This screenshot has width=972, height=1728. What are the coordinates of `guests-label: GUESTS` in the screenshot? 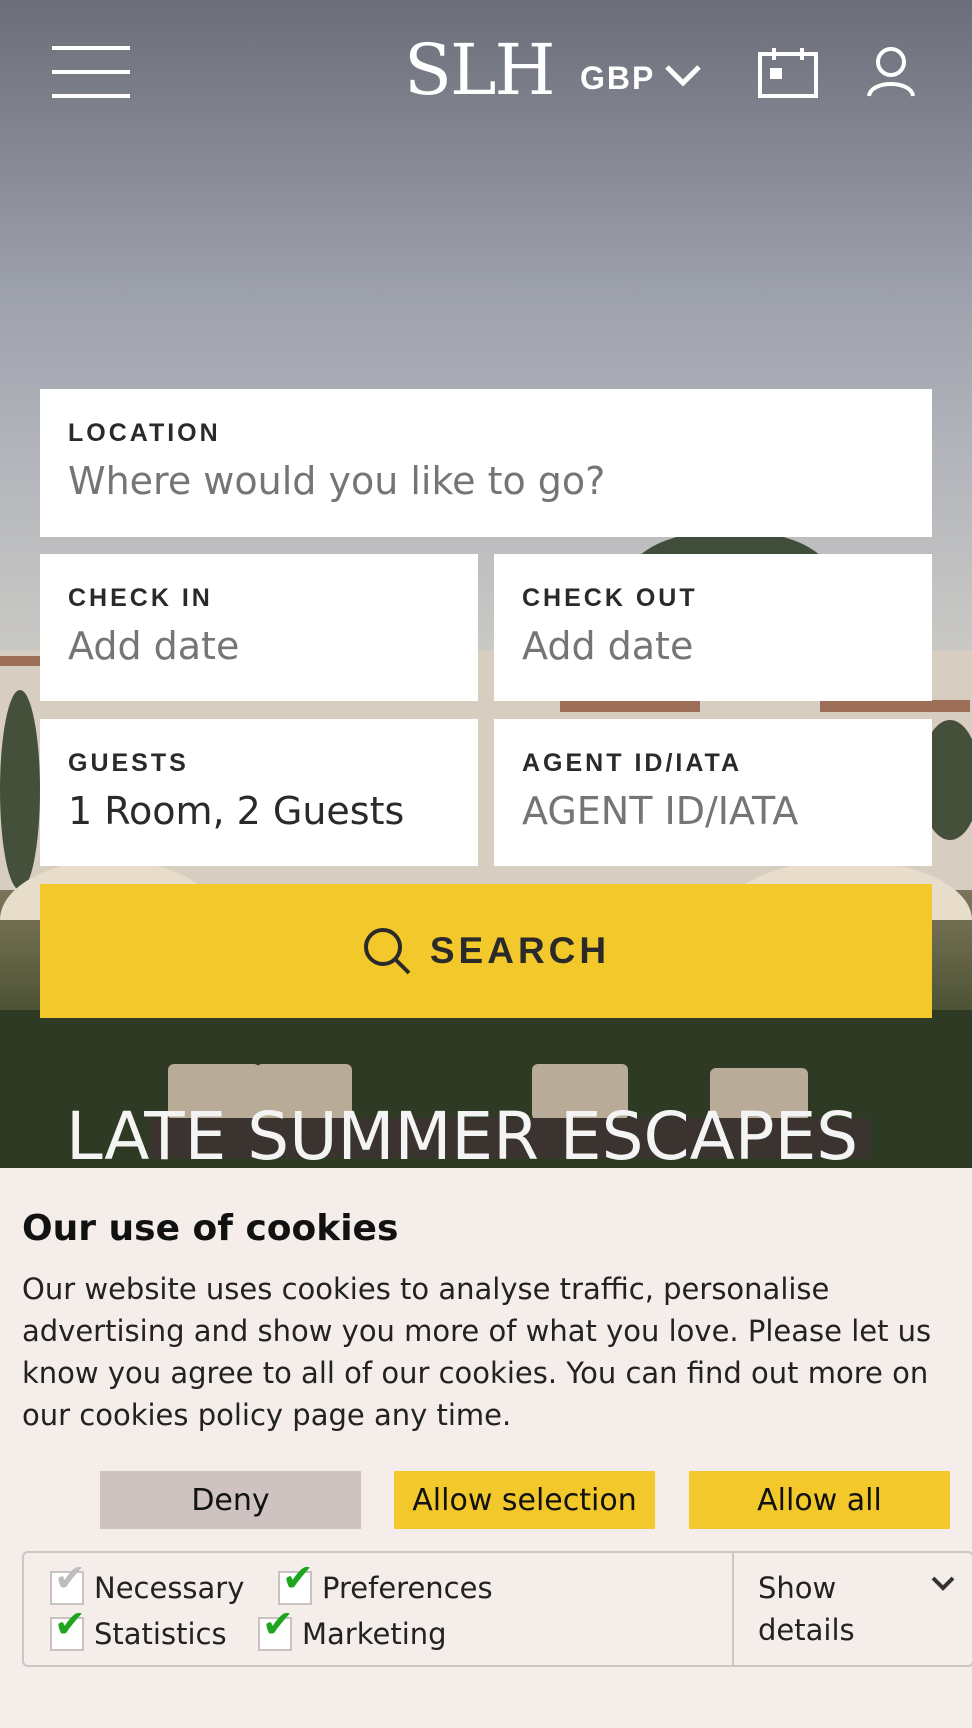 It's located at (128, 763).